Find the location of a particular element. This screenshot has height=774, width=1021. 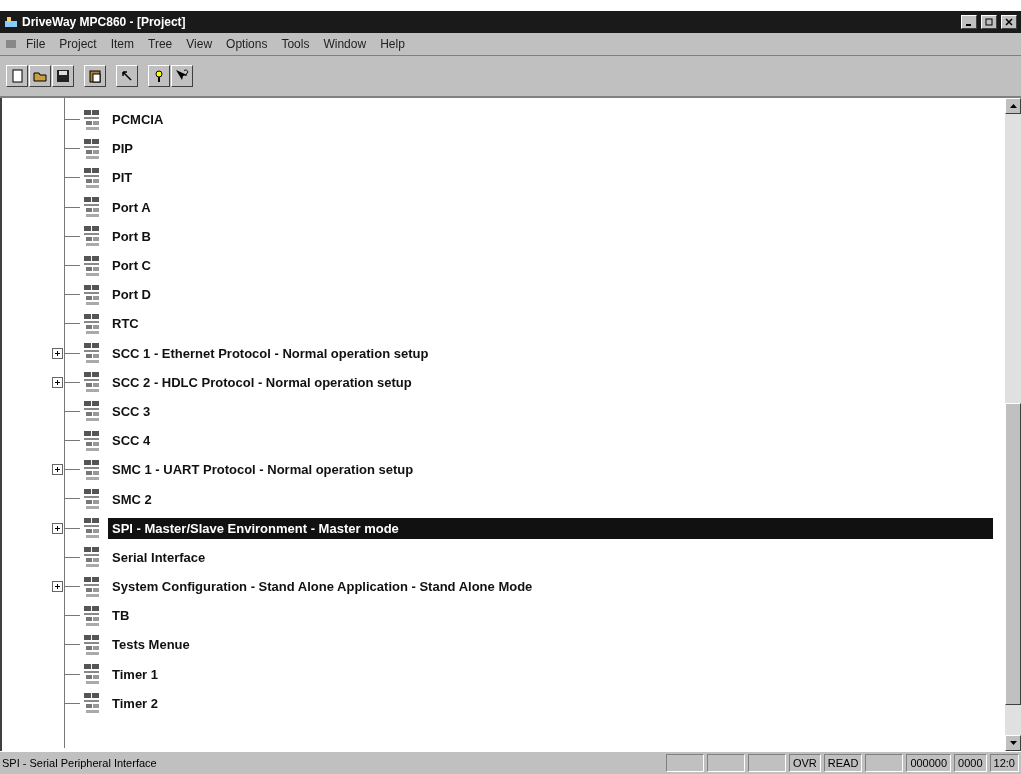

tree-node: SCC 2 - HDLC Protocol - Normal operation setup is located at coordinates (262, 382).